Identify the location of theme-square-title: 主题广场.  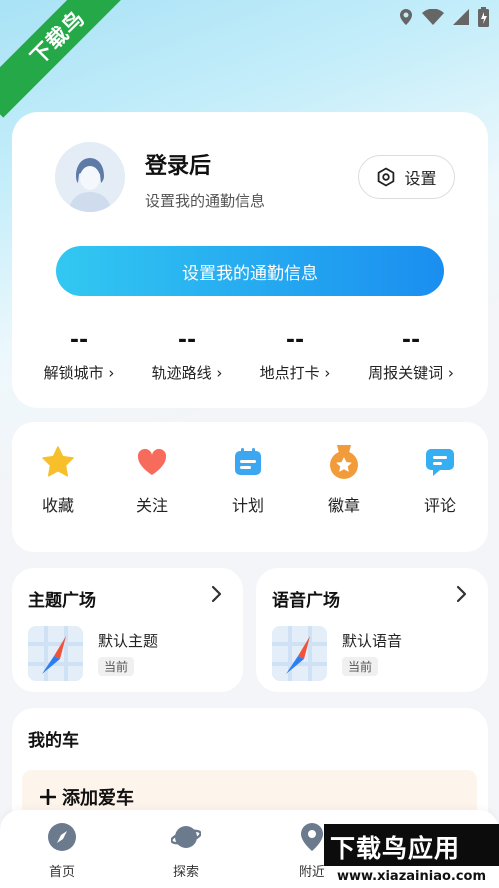
(62, 601).